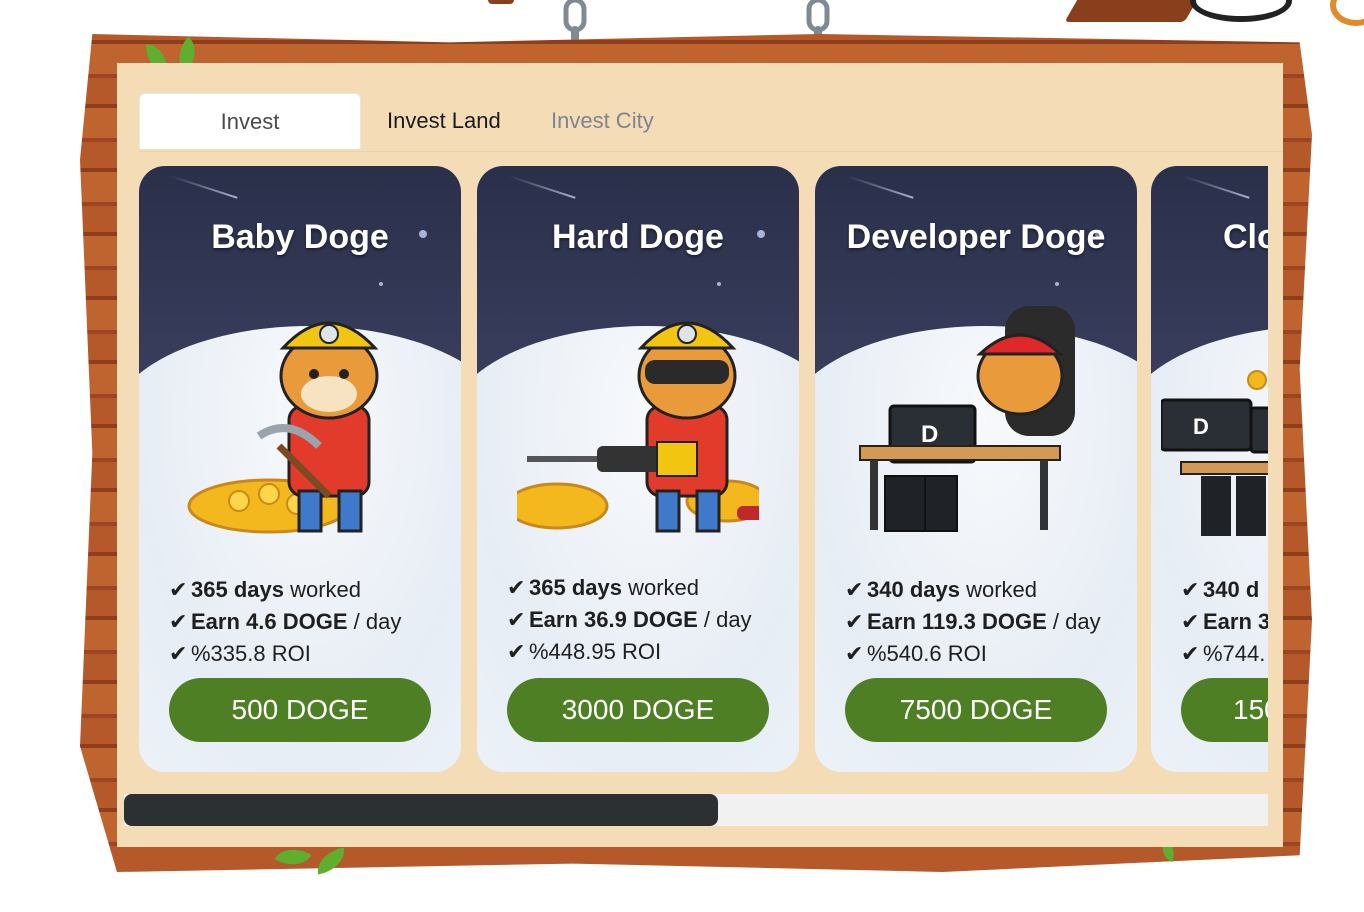  Describe the element at coordinates (638, 710) in the screenshot. I see `buy-button: 3000 DOGE` at that location.